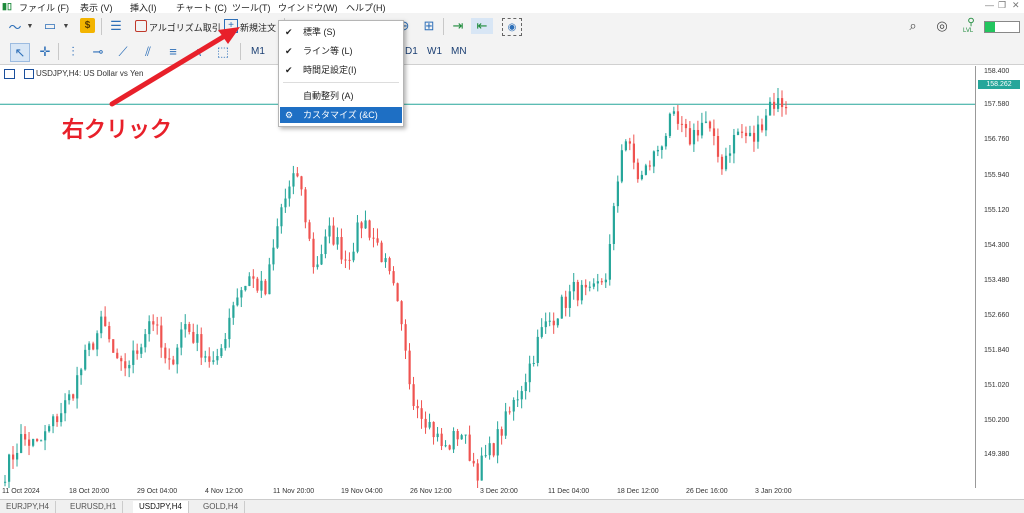 The height and width of the screenshot is (513, 1024). I want to click on y-axis-label: 151.020, so click(997, 385).